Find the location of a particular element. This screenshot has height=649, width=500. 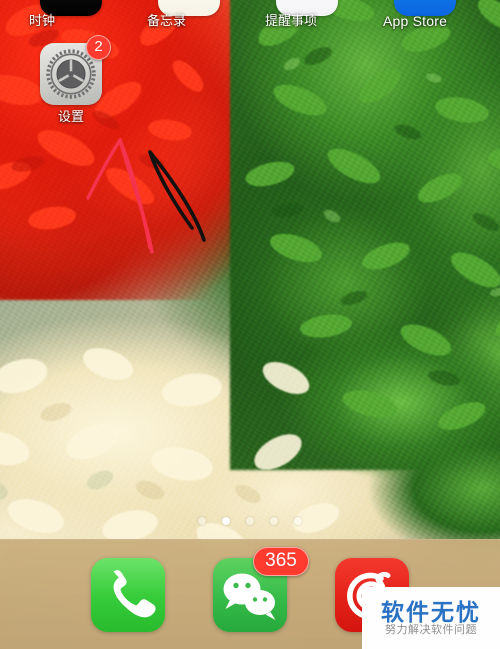

wechat-badge: 365 is located at coordinates (281, 561).